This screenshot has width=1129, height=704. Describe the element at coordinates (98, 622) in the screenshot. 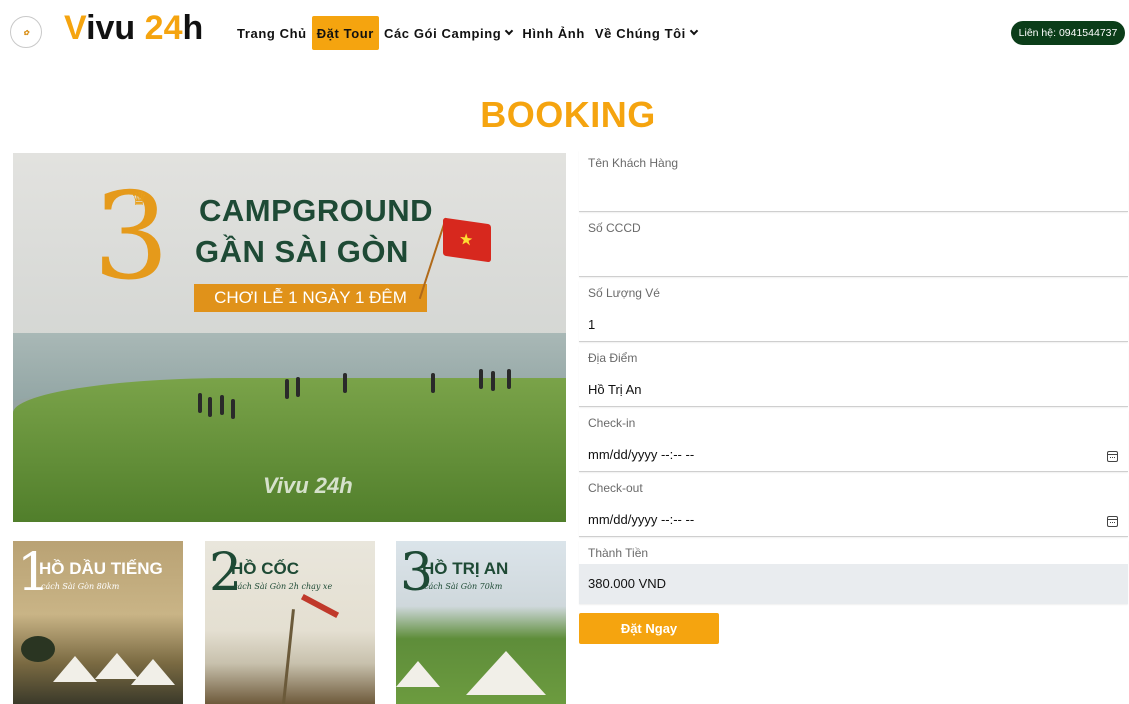

I see `thumbnail-dau-tieng: 1 HỒ DẦU TIẾNG cách Sài Gòn 80km` at that location.